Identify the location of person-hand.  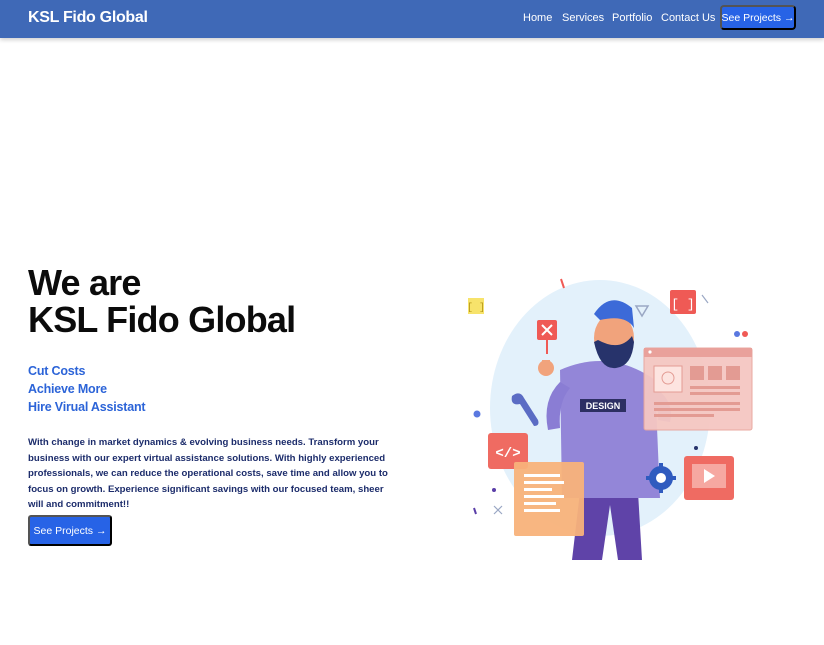
(546, 367).